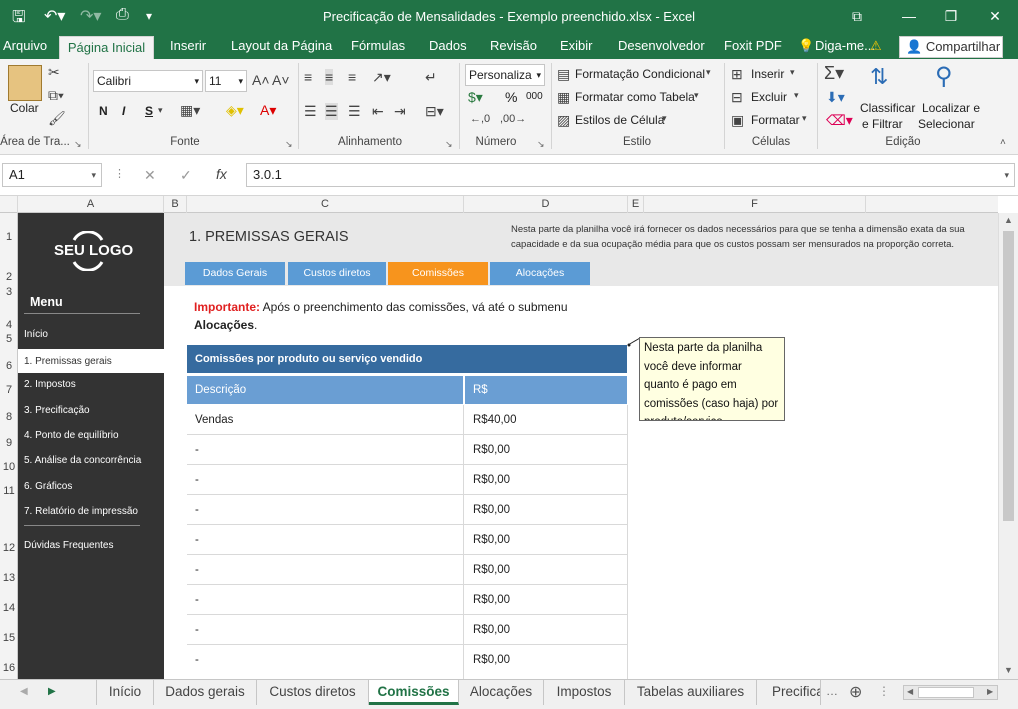 The width and height of the screenshot is (1018, 709). I want to click on sort-filter-button-line1: Classificar, so click(887, 108).